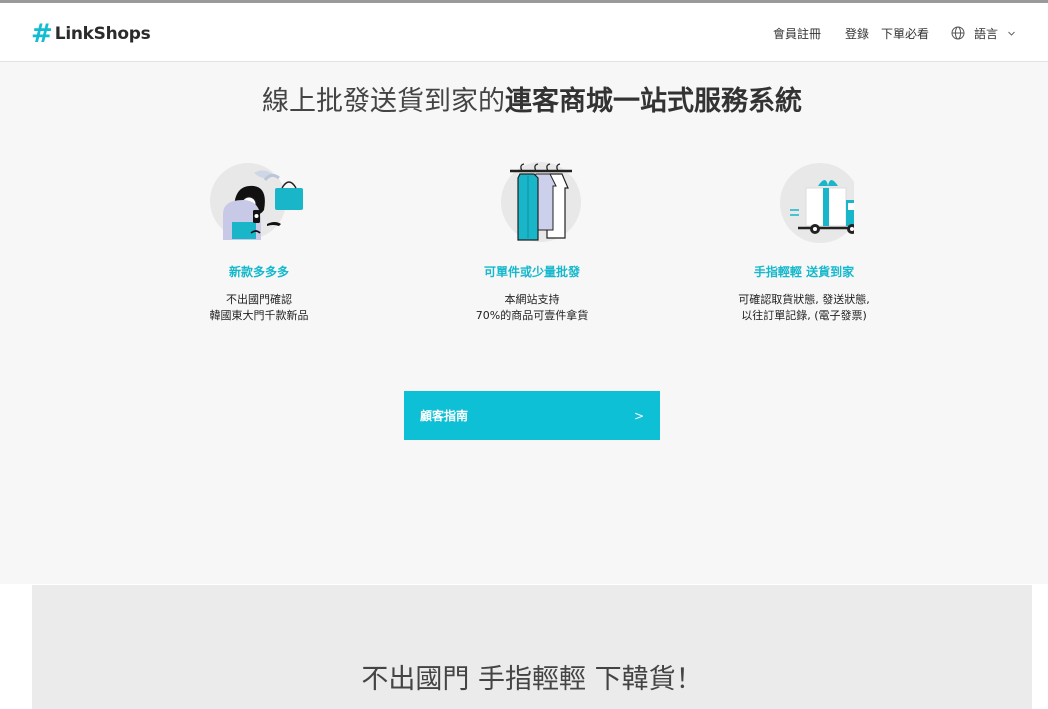 The height and width of the screenshot is (709, 1048). I want to click on nav-register-link: 會員註冊, so click(797, 33).